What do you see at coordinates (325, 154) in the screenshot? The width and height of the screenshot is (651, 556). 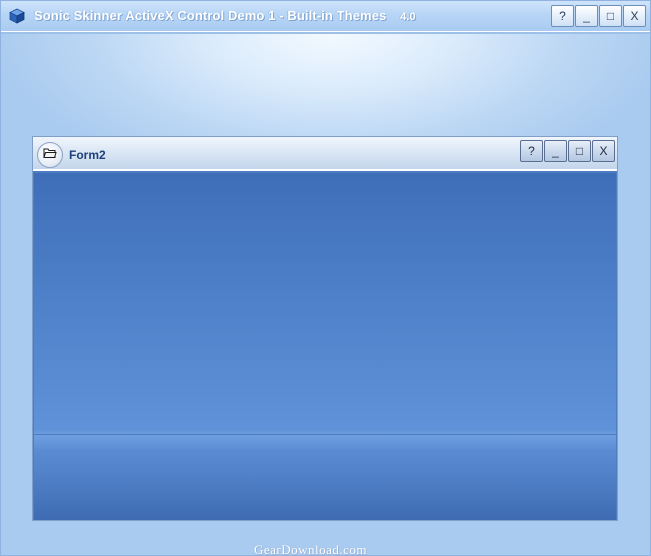 I see `form2-titlebar: Form2 ? _ □ X` at bounding box center [325, 154].